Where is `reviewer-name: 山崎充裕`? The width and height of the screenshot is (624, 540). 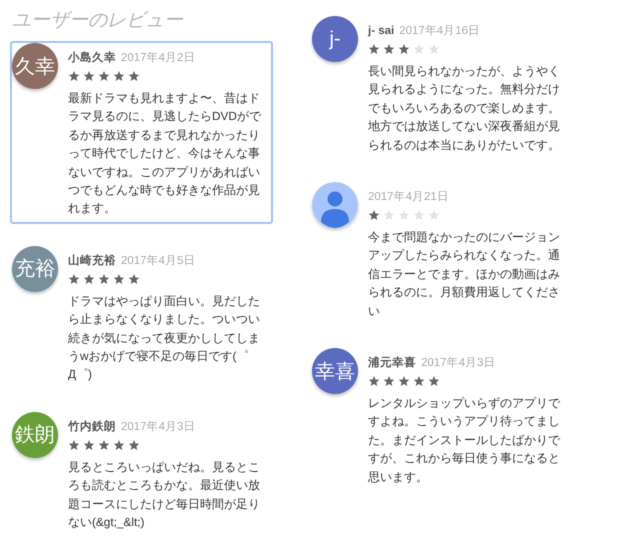
reviewer-name: 山崎充裕 is located at coordinates (92, 260).